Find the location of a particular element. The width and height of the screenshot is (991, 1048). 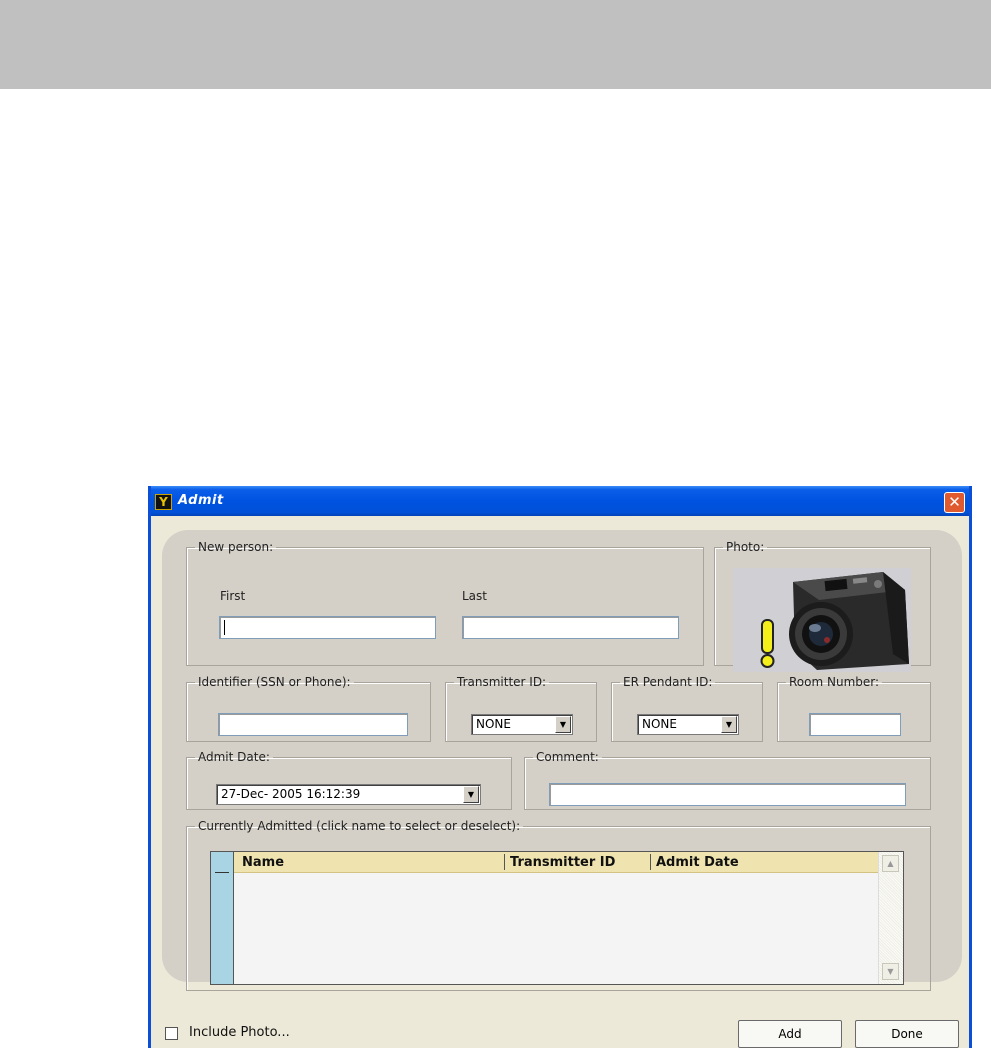

title-bar: Y Admit ✕ is located at coordinates (560, 501).